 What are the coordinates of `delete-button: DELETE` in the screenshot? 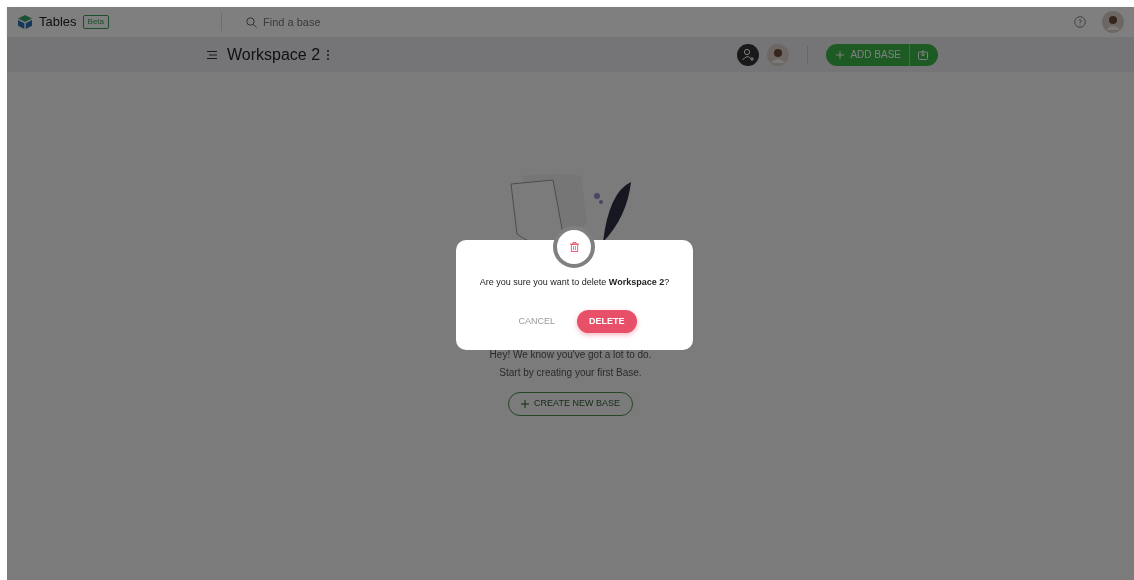 It's located at (607, 321).